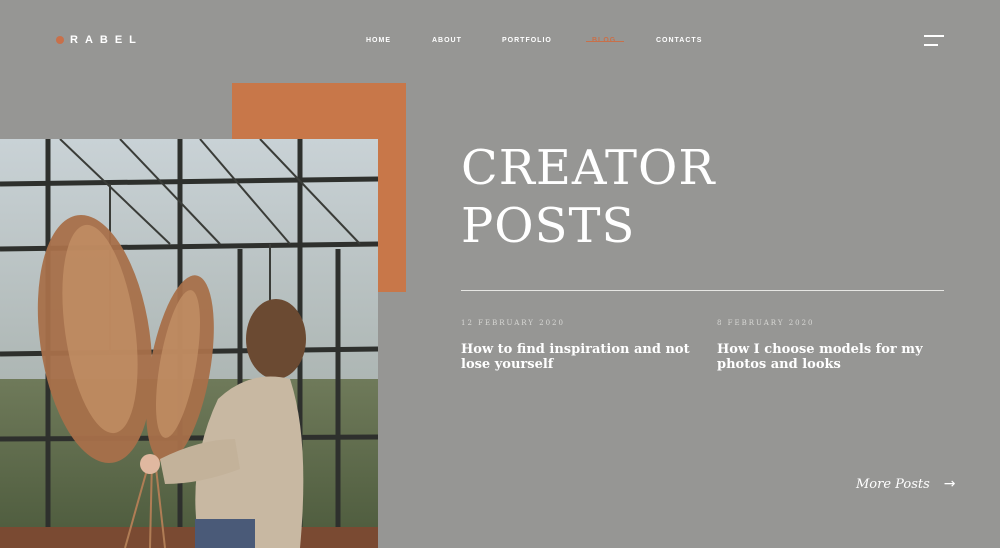 The height and width of the screenshot is (548, 1000). What do you see at coordinates (893, 484) in the screenshot?
I see `more-posts-label: More Posts` at bounding box center [893, 484].